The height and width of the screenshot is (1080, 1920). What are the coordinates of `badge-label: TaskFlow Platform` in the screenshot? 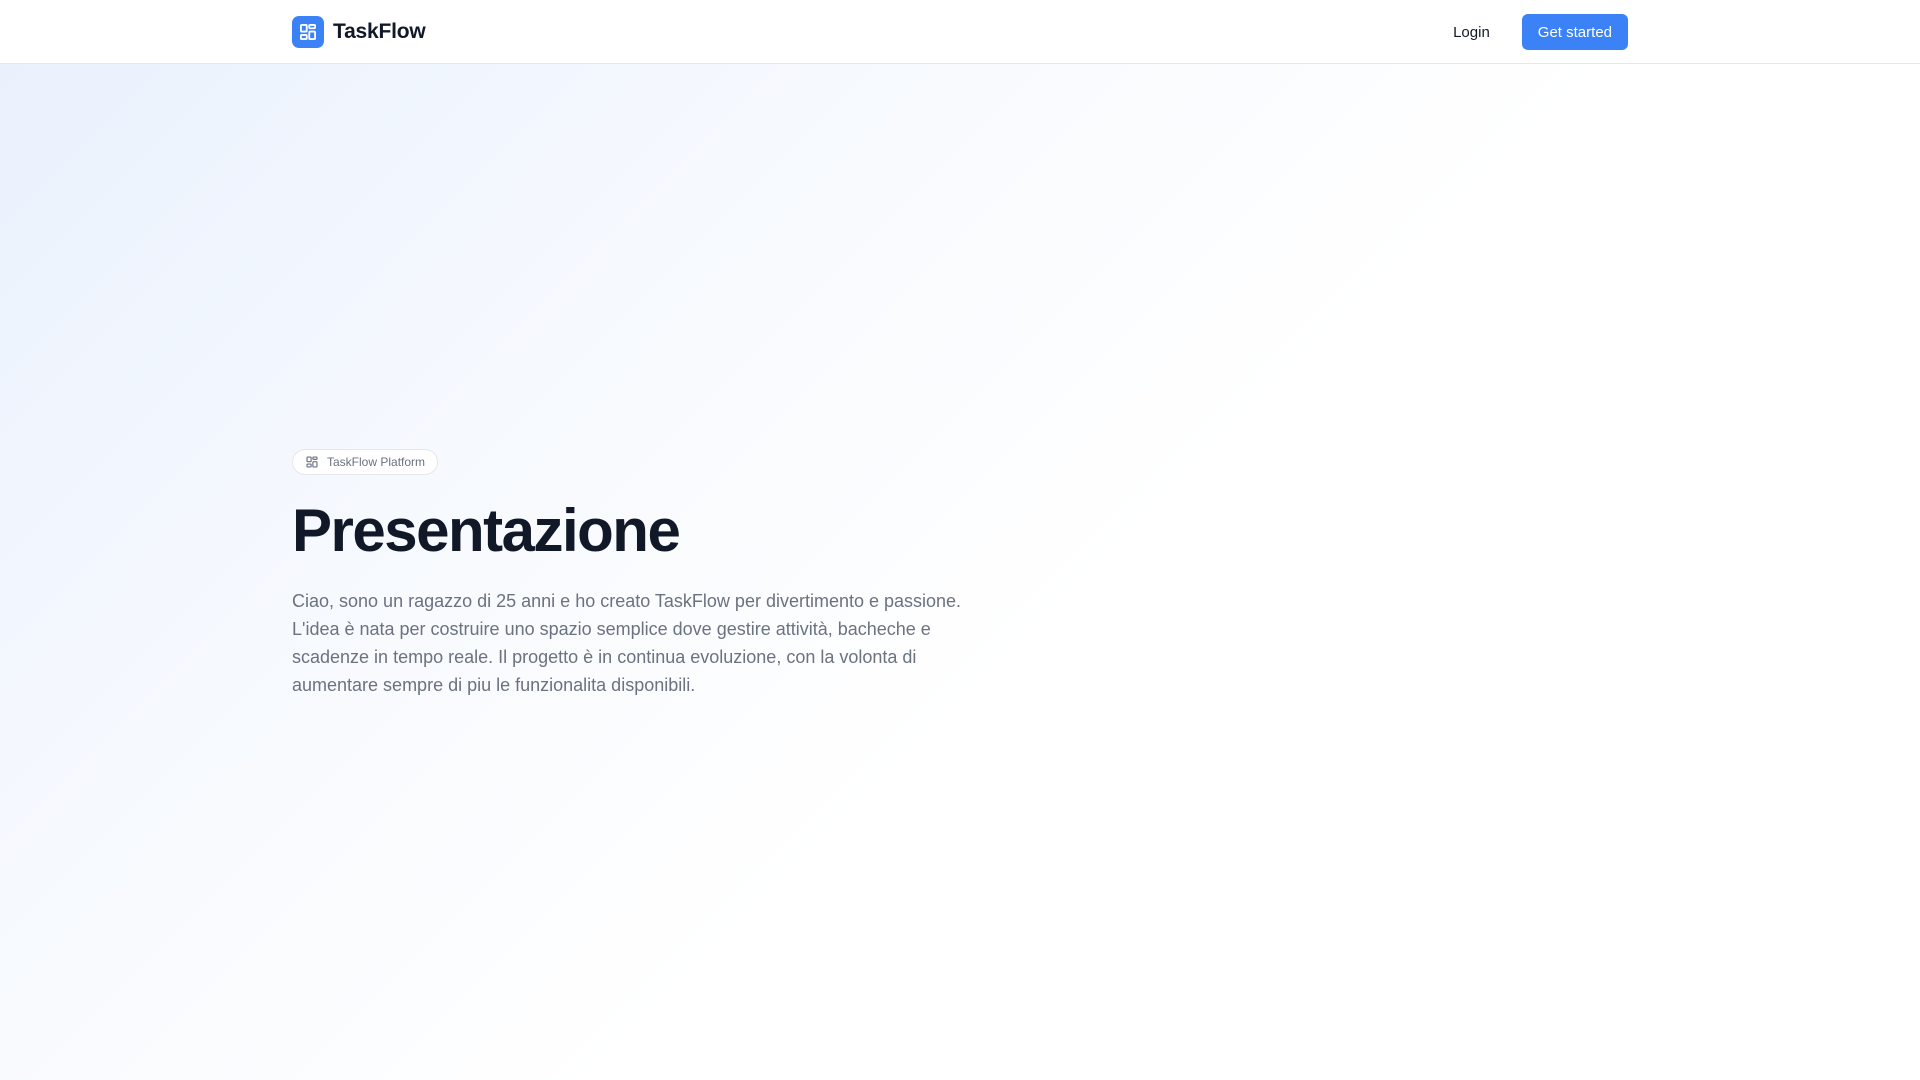 It's located at (376, 462).